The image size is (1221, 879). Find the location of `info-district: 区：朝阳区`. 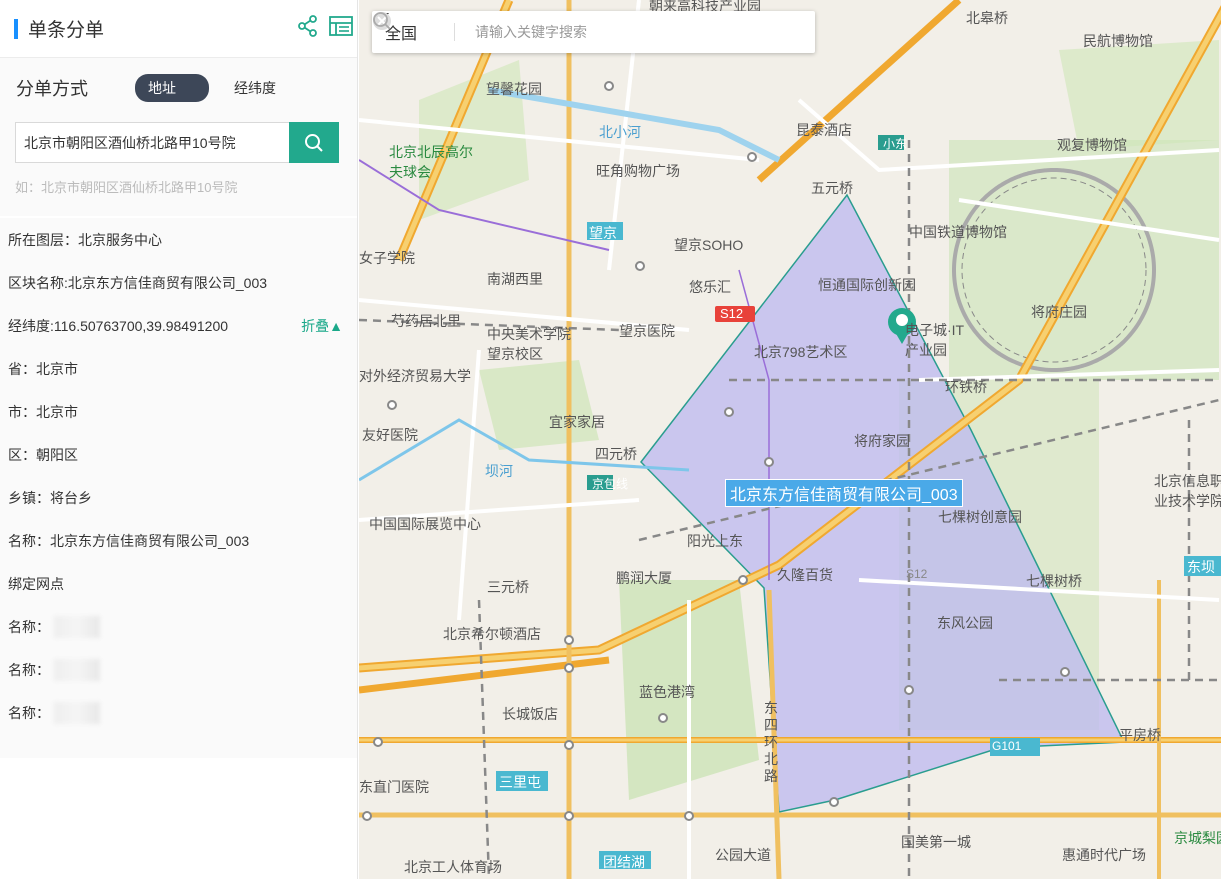

info-district: 区：朝阳区 is located at coordinates (178, 454).